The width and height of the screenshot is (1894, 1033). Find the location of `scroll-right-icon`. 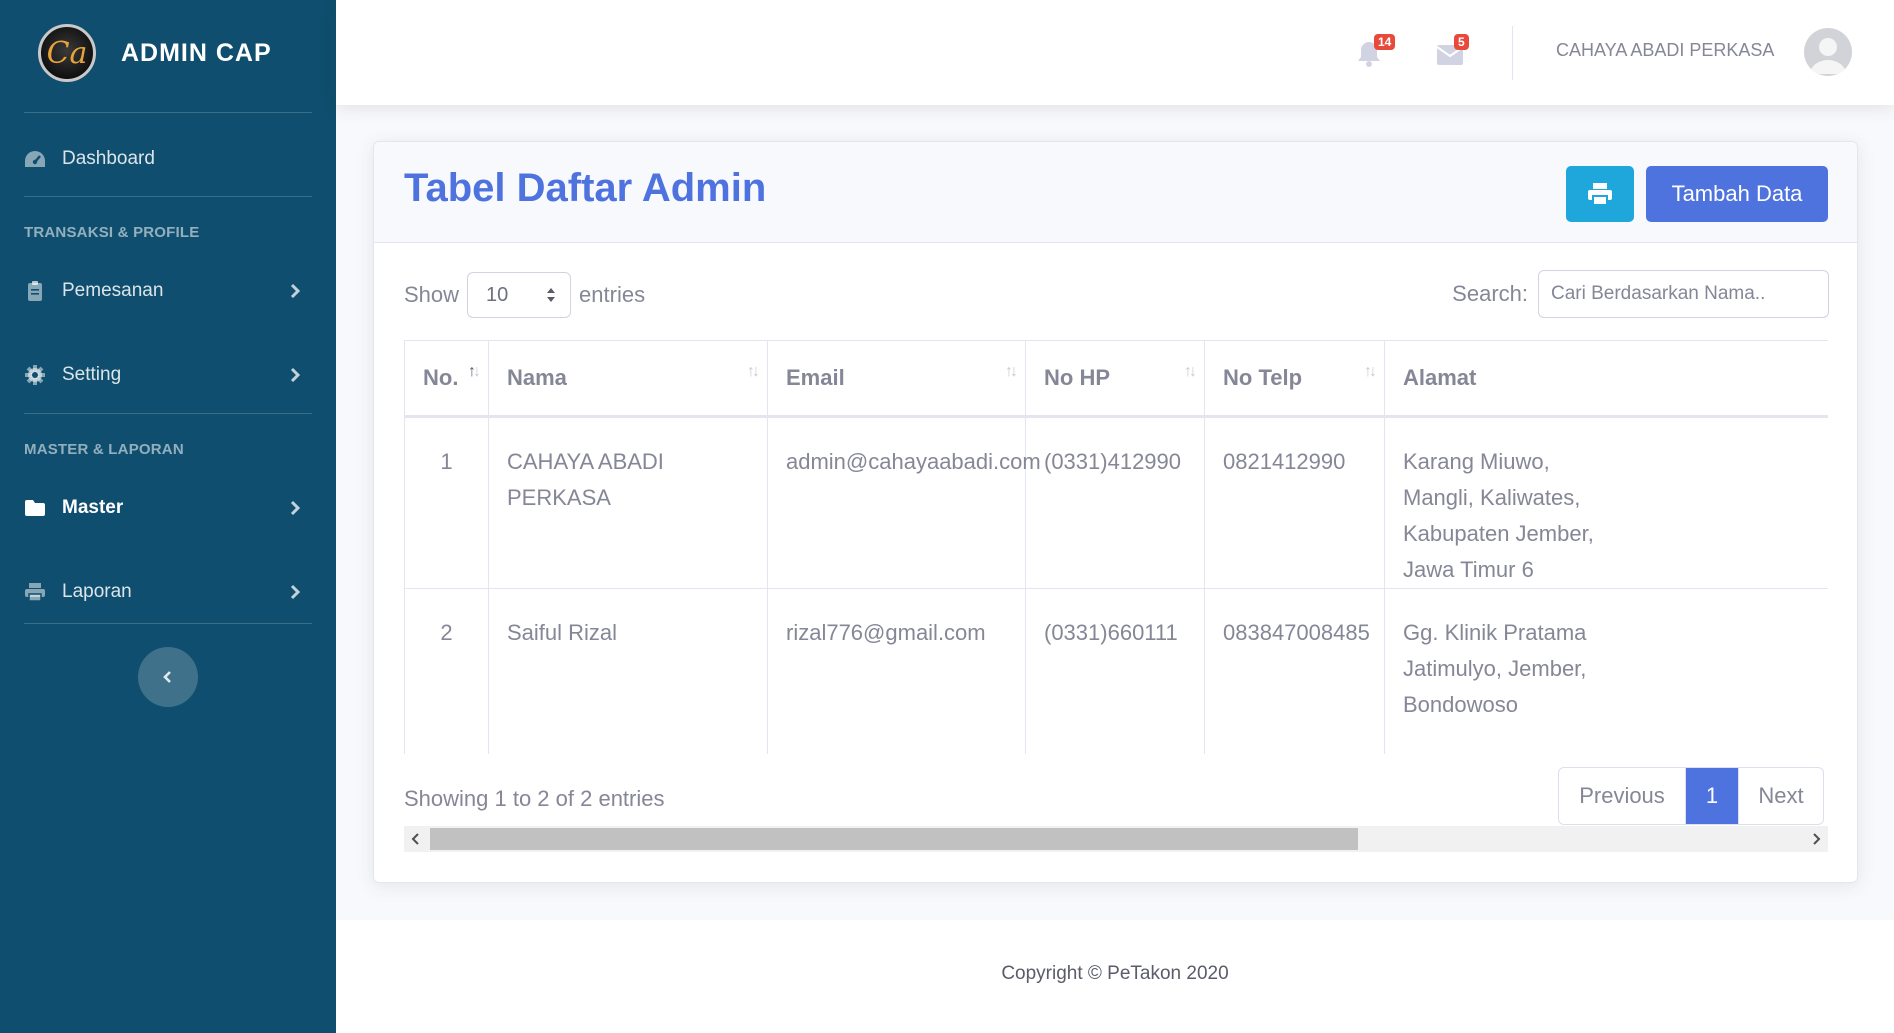

scroll-right-icon is located at coordinates (1816, 839).